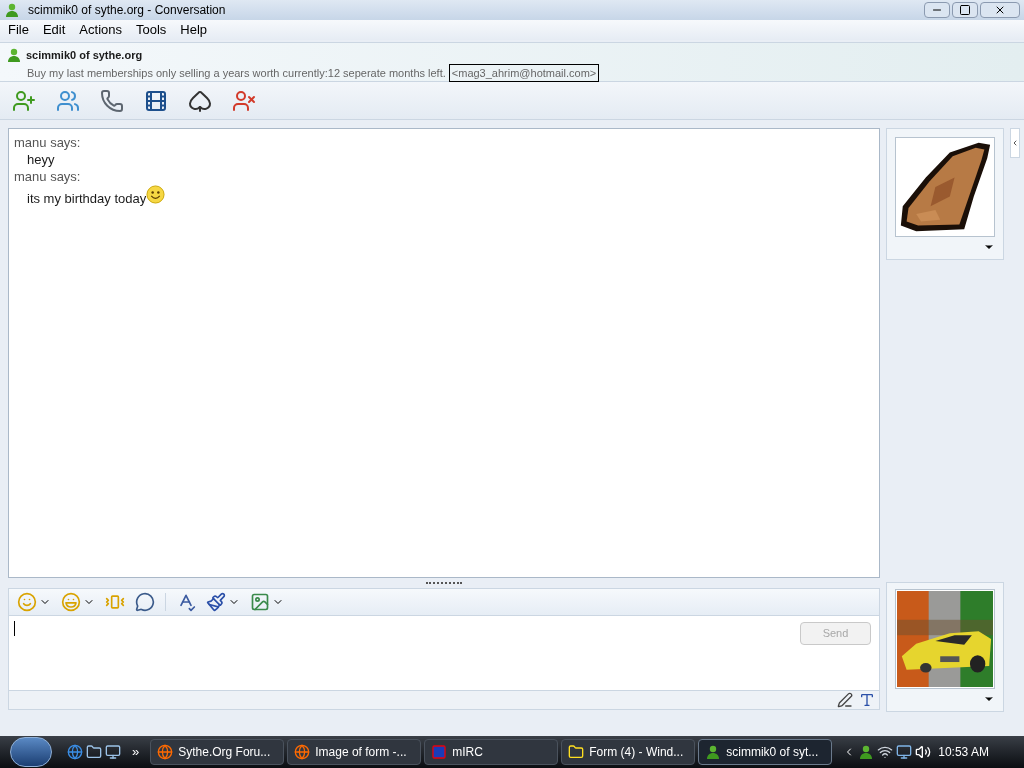  What do you see at coordinates (84, 55) in the screenshot?
I see `contact-name: scimmik0 of sythe.org` at bounding box center [84, 55].